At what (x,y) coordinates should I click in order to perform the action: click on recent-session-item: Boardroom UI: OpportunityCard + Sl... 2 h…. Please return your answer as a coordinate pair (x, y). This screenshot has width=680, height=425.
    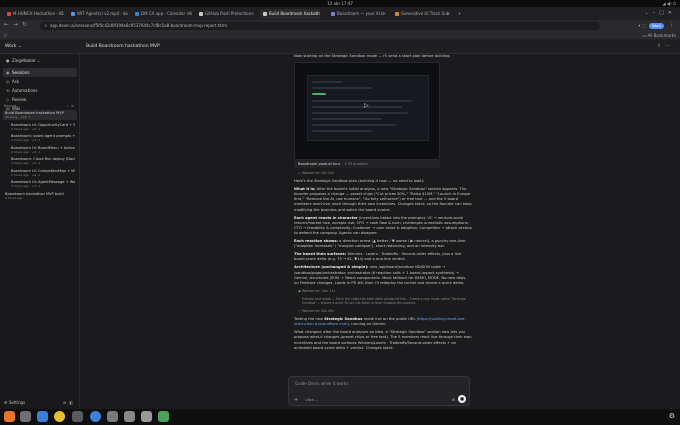
    Looking at the image, I should click on (40, 127).